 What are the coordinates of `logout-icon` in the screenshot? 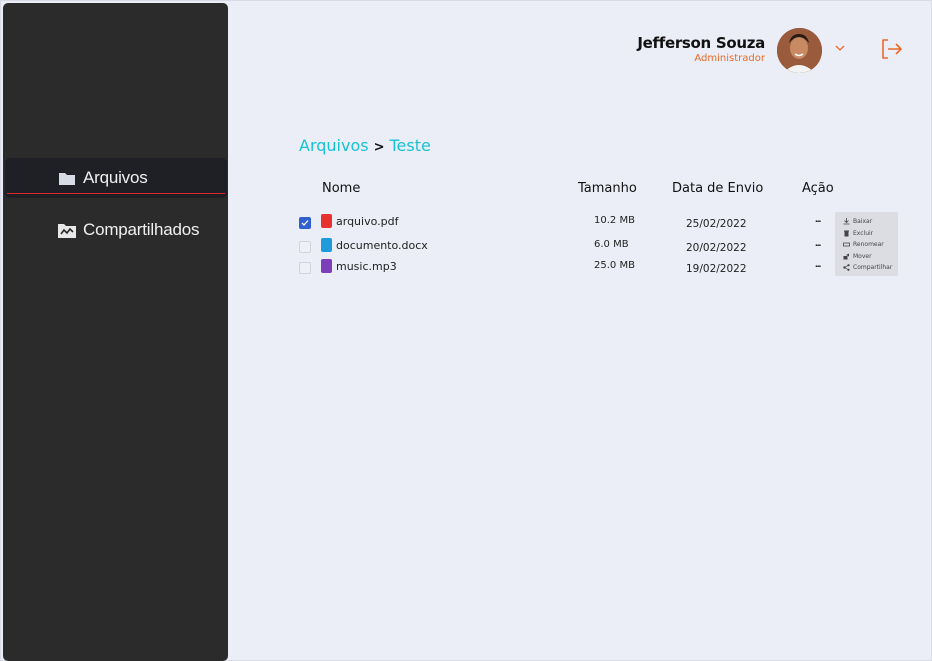 It's located at (891, 49).